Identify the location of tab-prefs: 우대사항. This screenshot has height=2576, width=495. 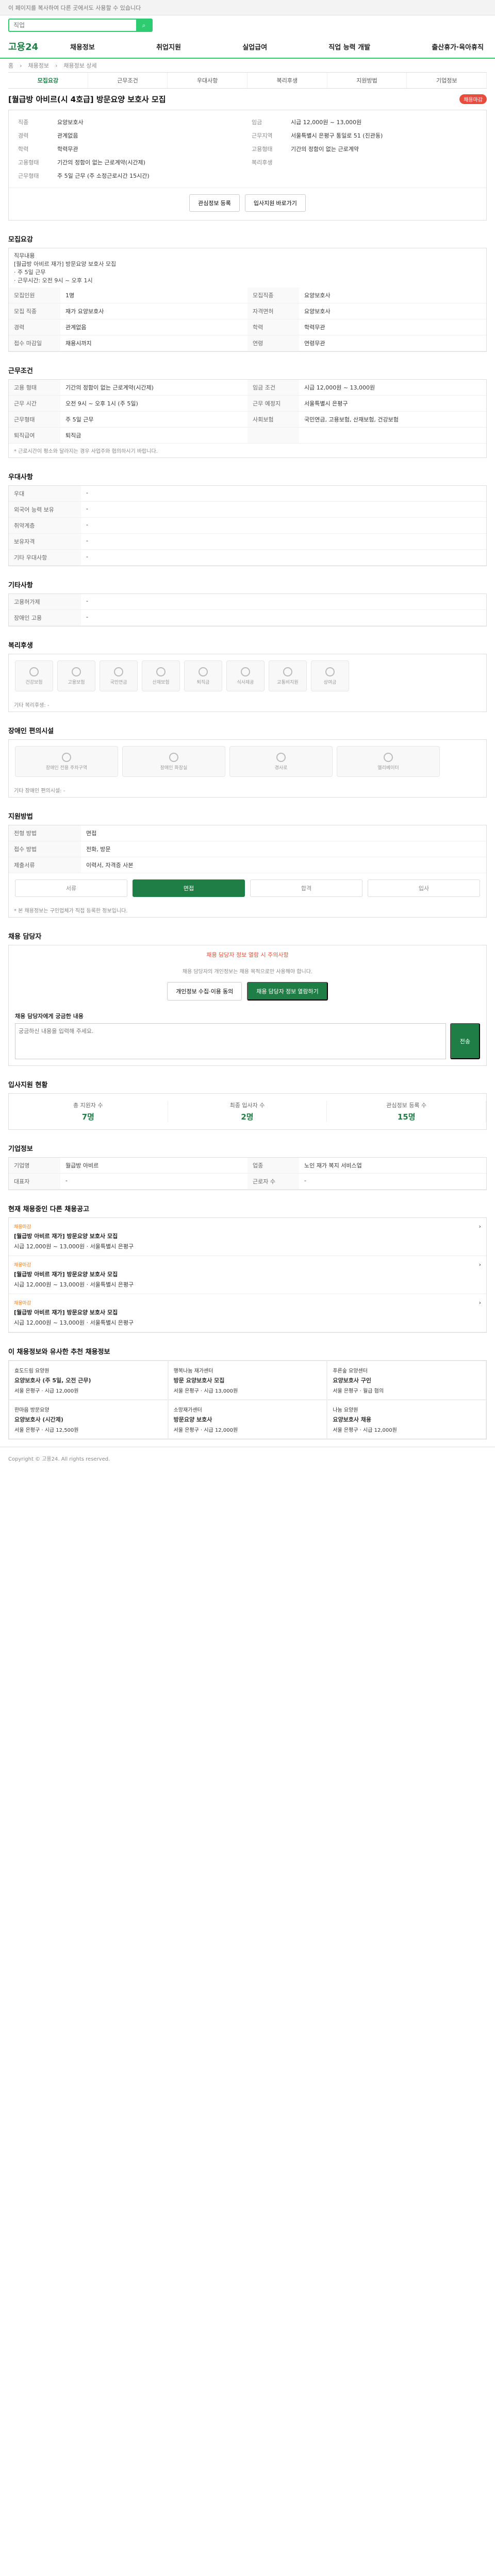
(208, 80).